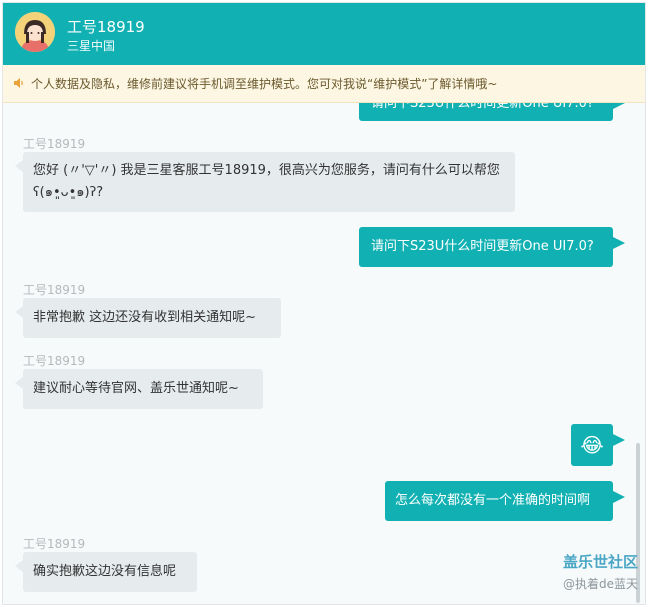  Describe the element at coordinates (145, 317) in the screenshot. I see `message-text: 非常抱歉 这边还没有收到相关通知呢~` at that location.